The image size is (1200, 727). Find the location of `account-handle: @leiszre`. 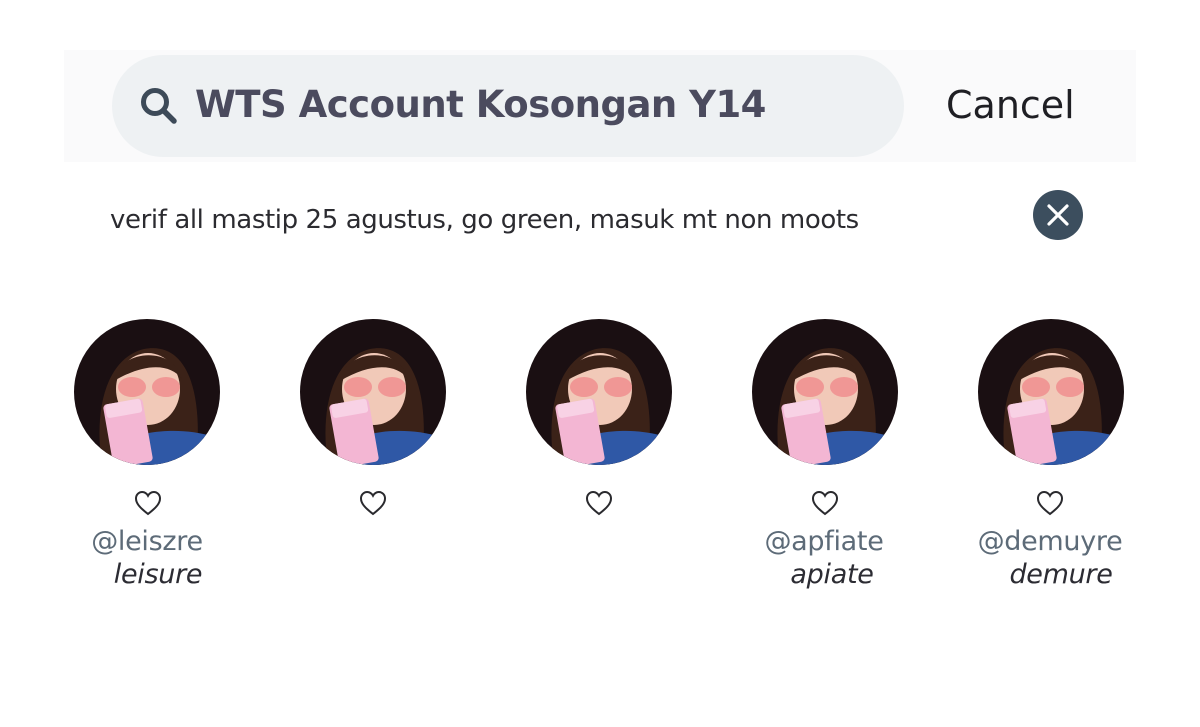

account-handle: @leiszre is located at coordinates (147, 542).